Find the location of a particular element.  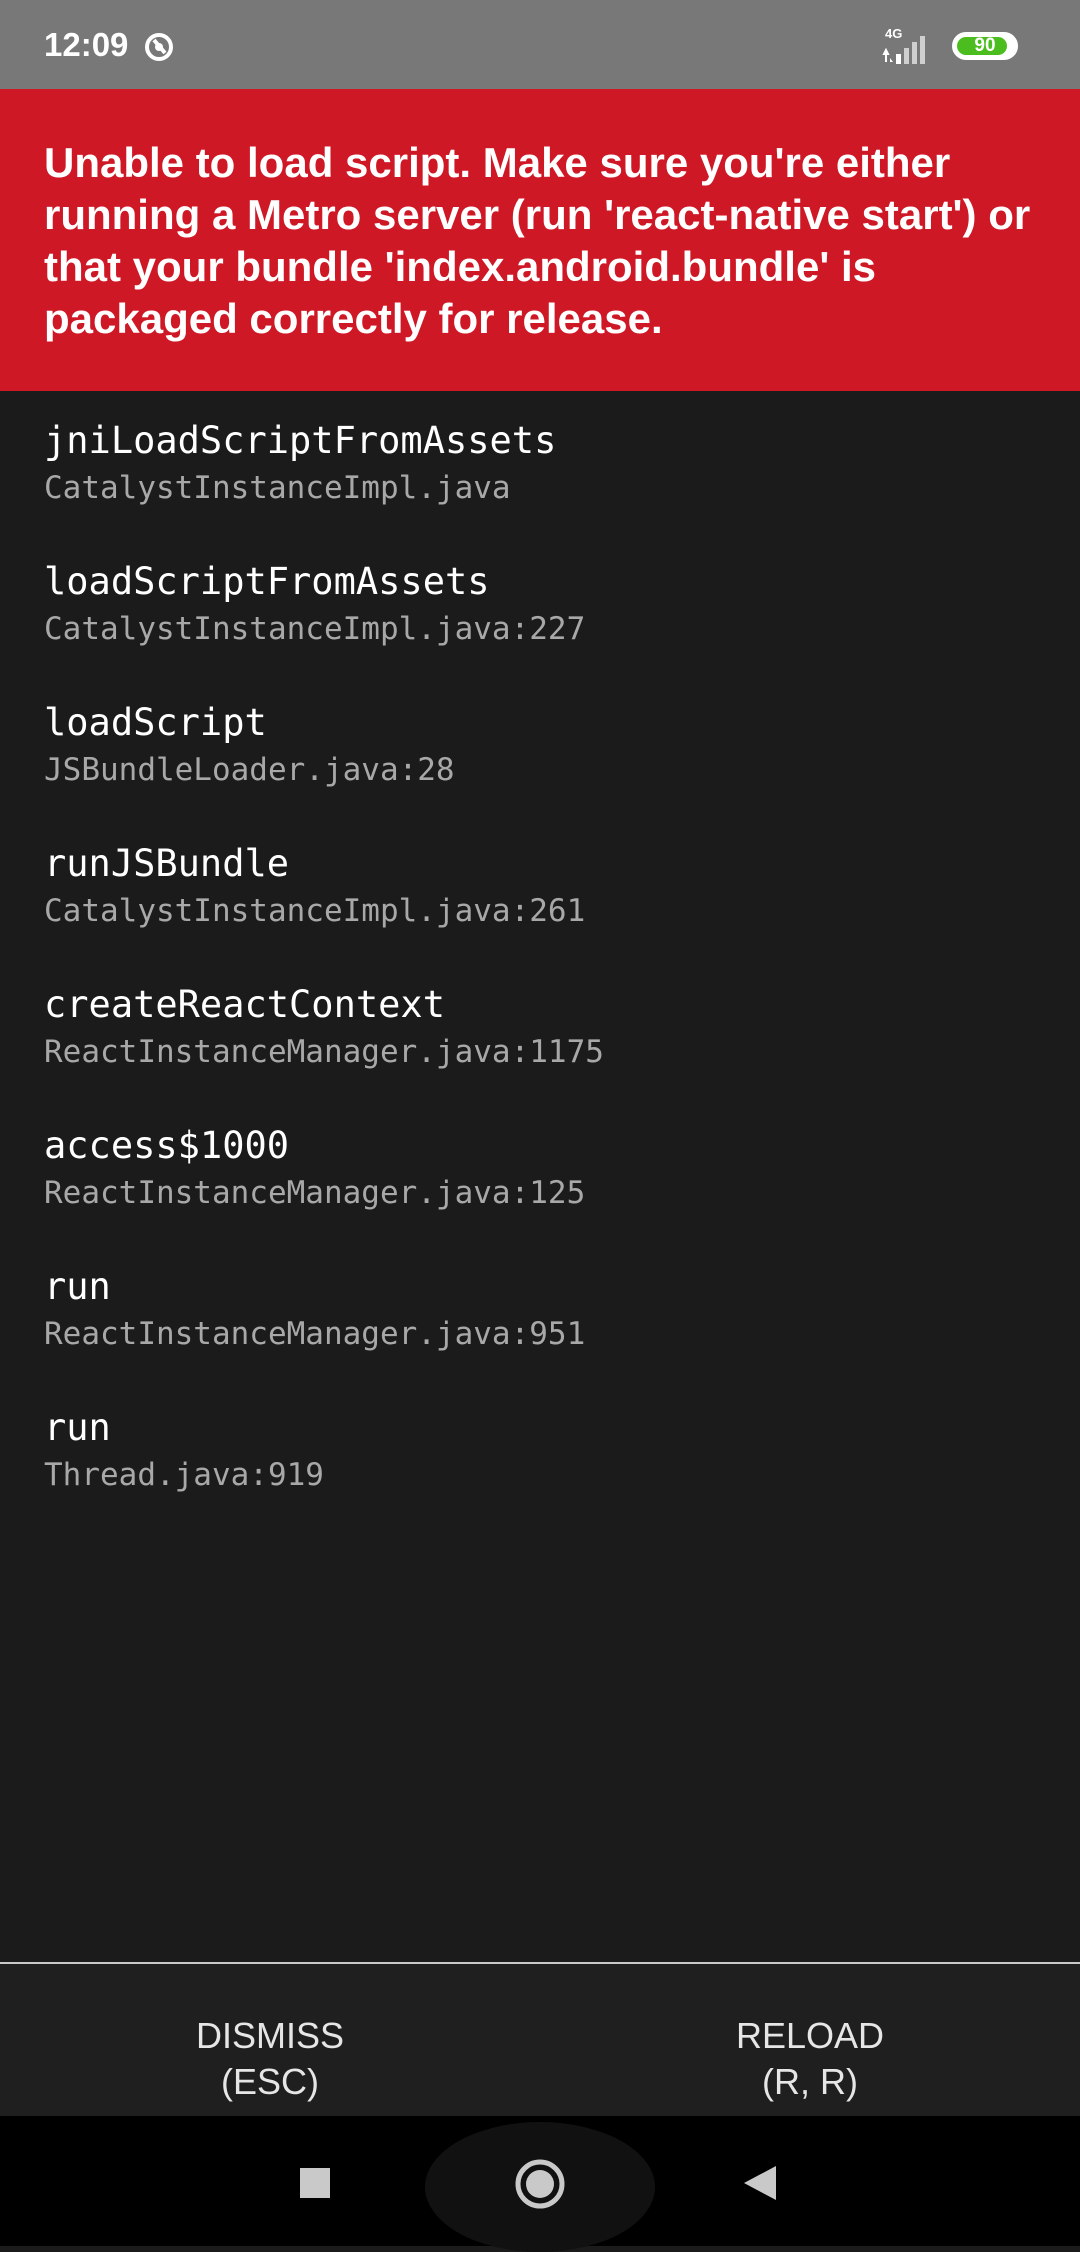

stack-frame: runJSBundle CatalystInstanceImpl.java:261 is located at coordinates (544, 909).